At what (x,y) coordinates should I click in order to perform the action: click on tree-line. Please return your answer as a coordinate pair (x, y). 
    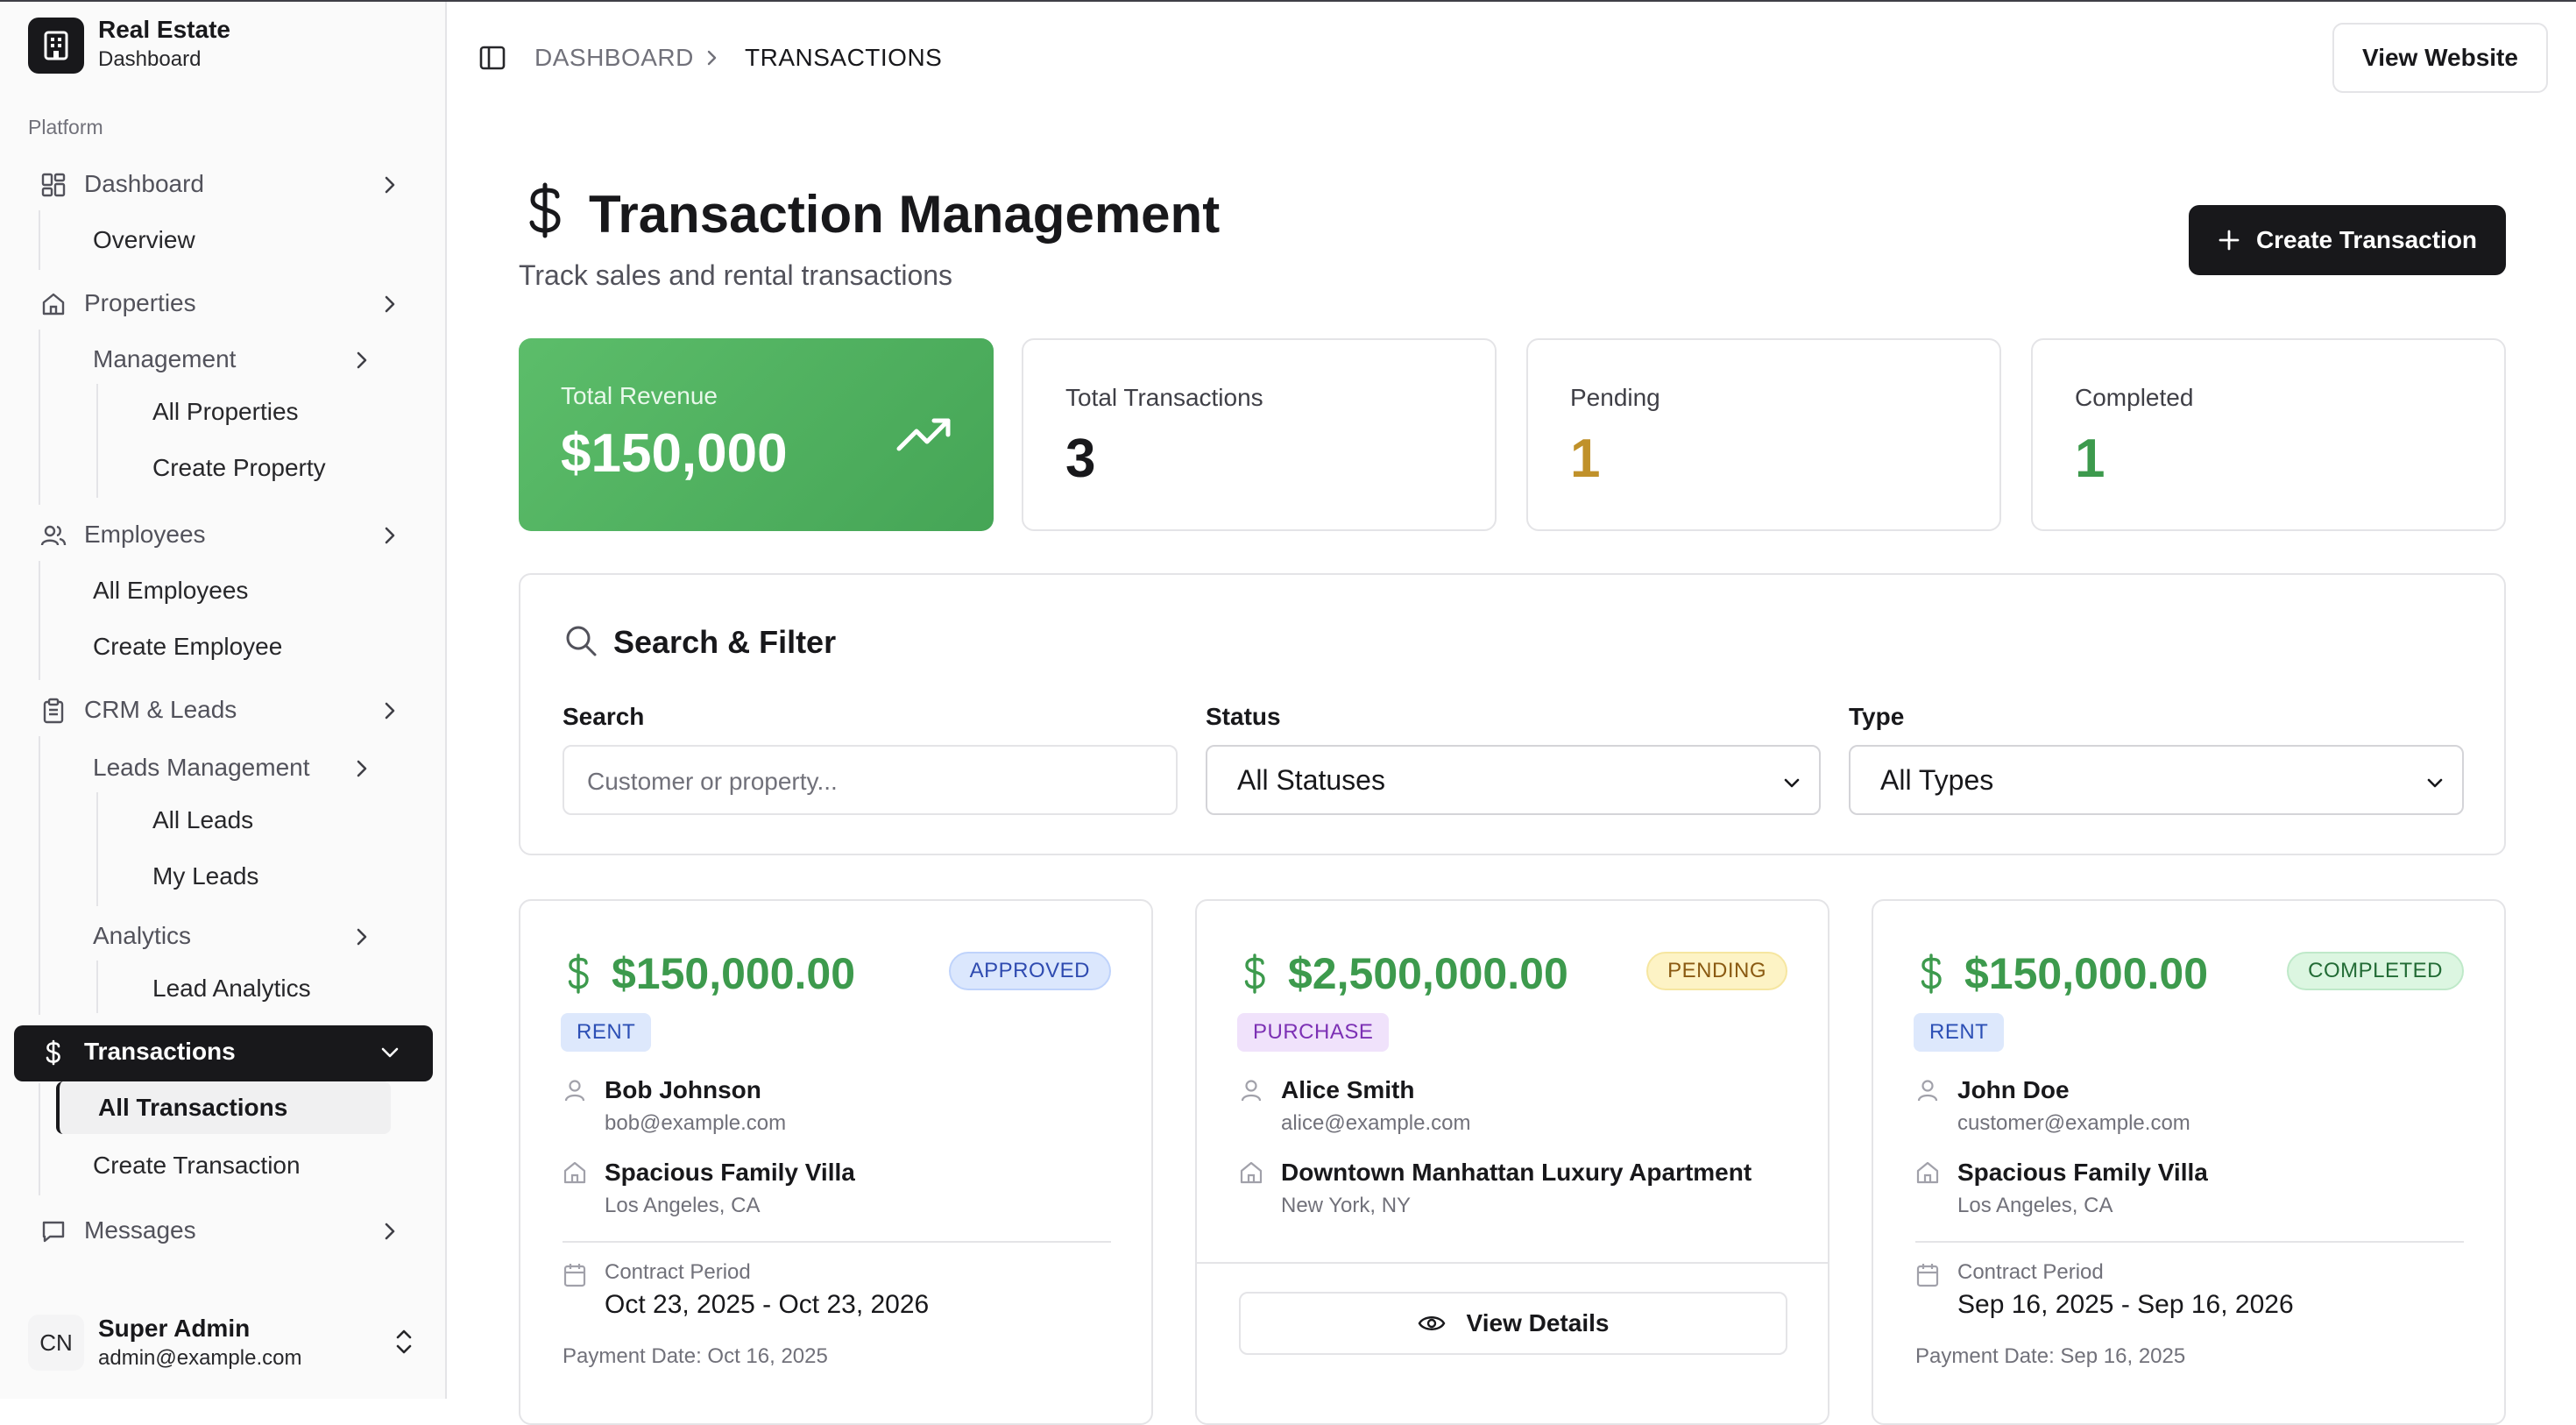
    Looking at the image, I should click on (39, 1139).